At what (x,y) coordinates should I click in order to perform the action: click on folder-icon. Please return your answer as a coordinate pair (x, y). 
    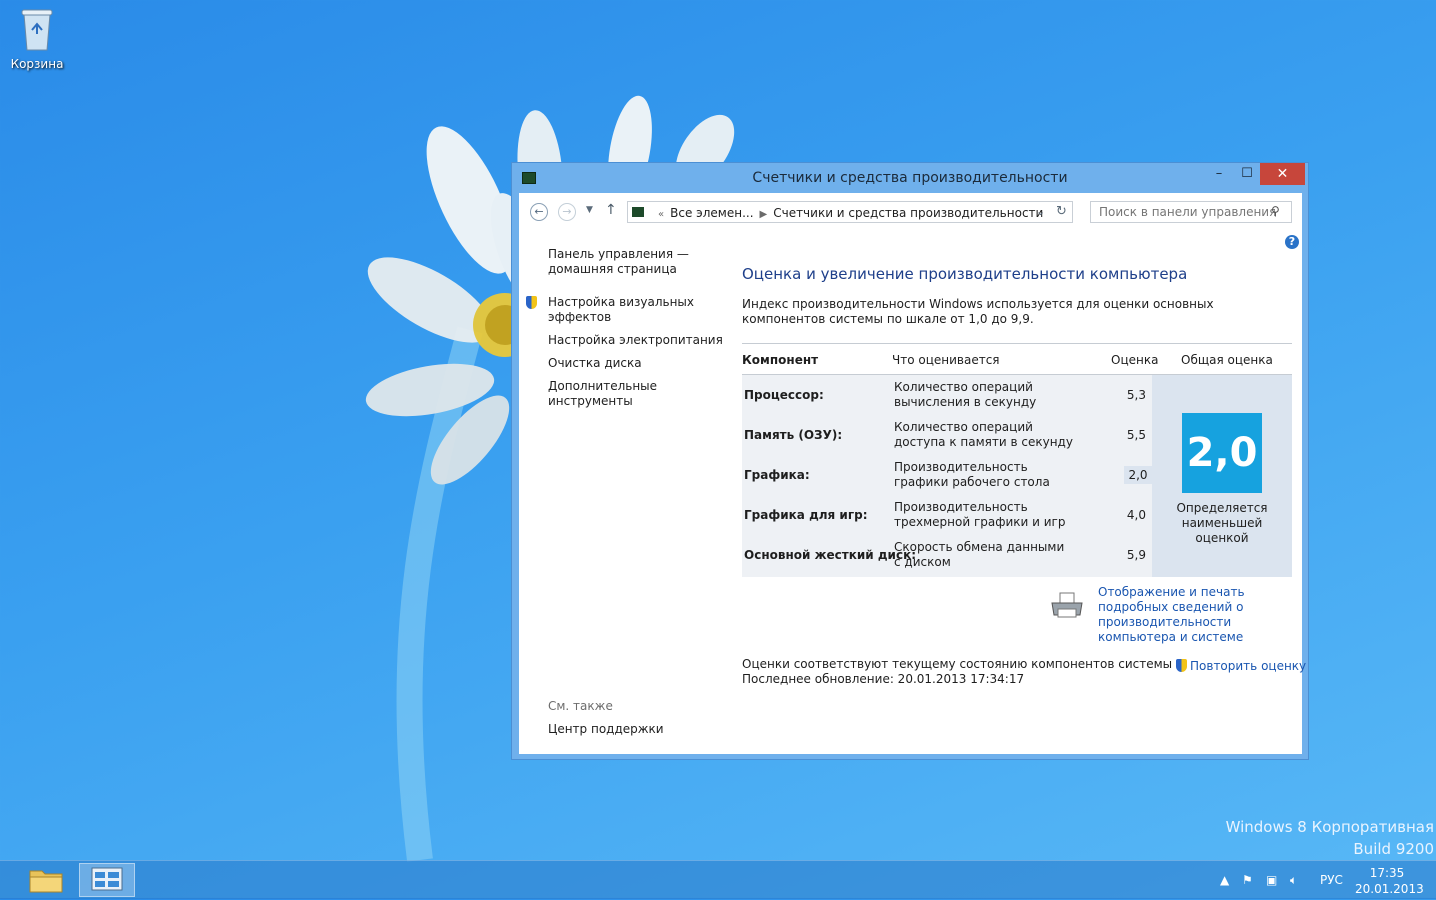
    Looking at the image, I should click on (46, 881).